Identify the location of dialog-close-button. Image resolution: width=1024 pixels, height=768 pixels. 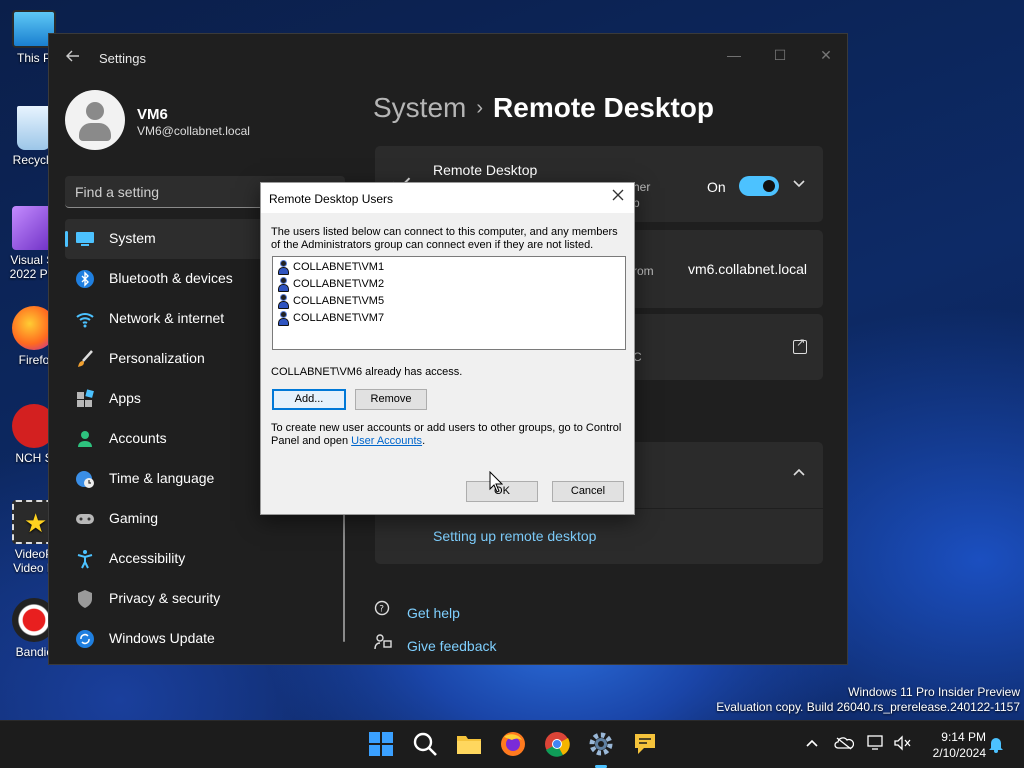
(618, 197).